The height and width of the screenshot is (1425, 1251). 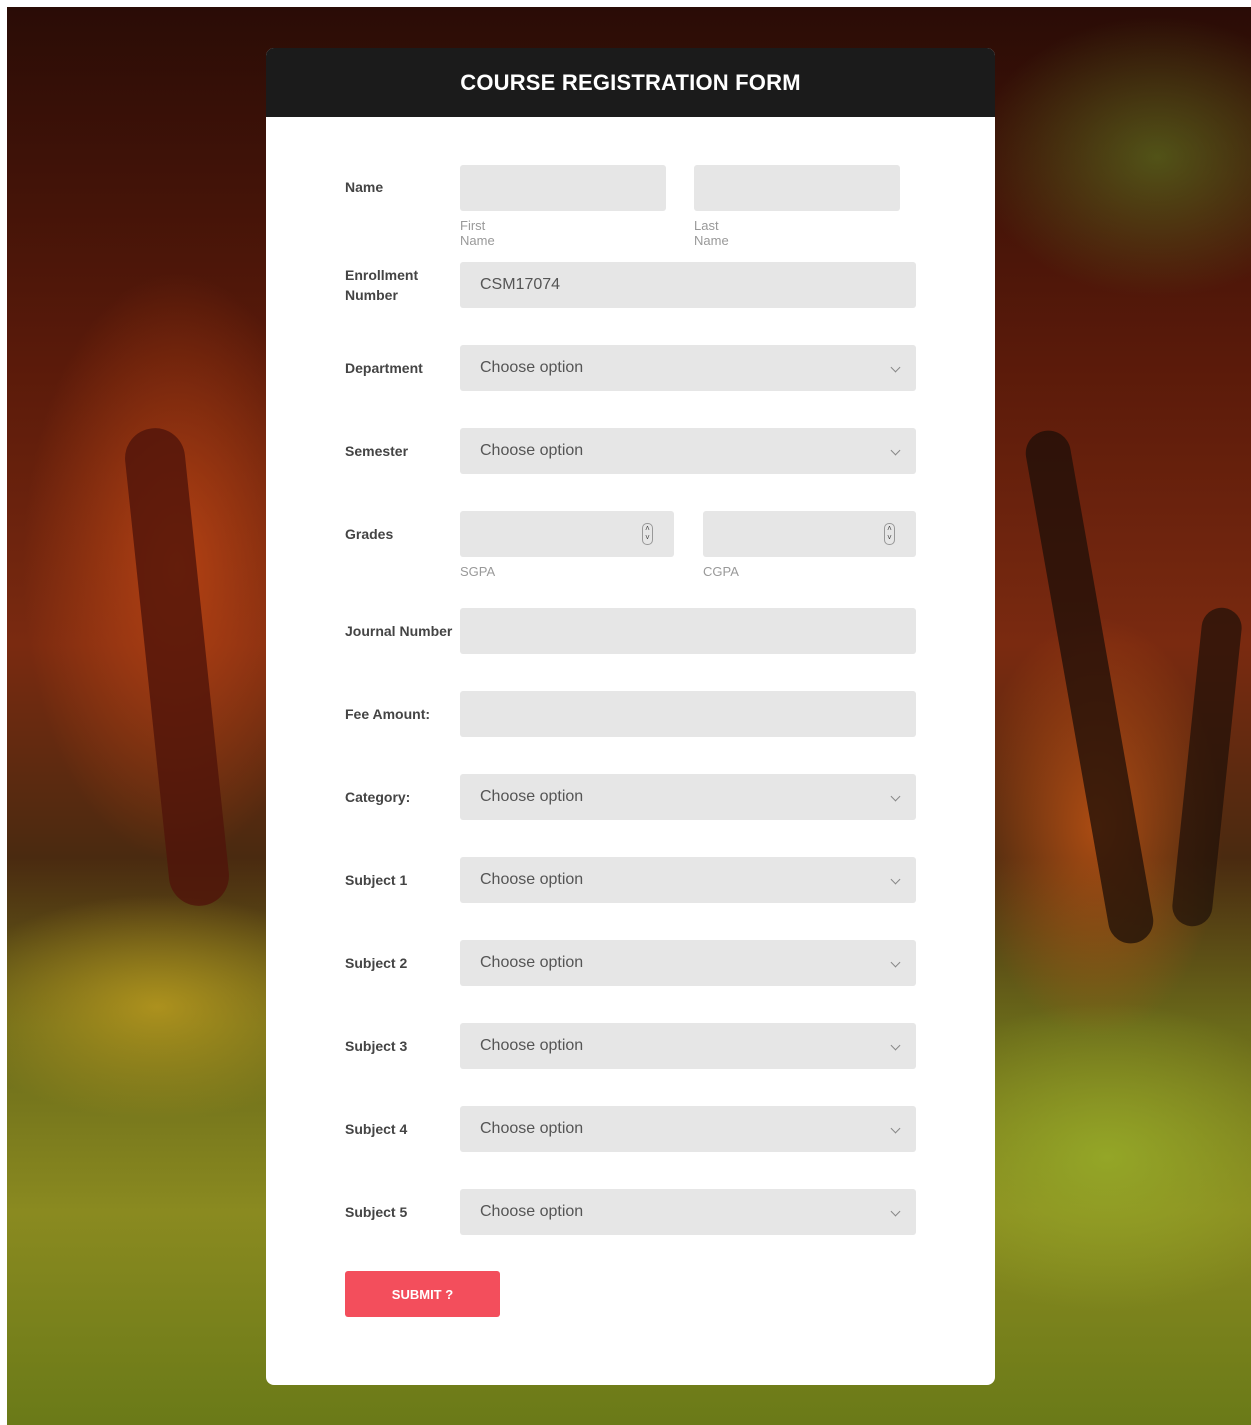 I want to click on subject3-select: Choose option, so click(x=688, y=1046).